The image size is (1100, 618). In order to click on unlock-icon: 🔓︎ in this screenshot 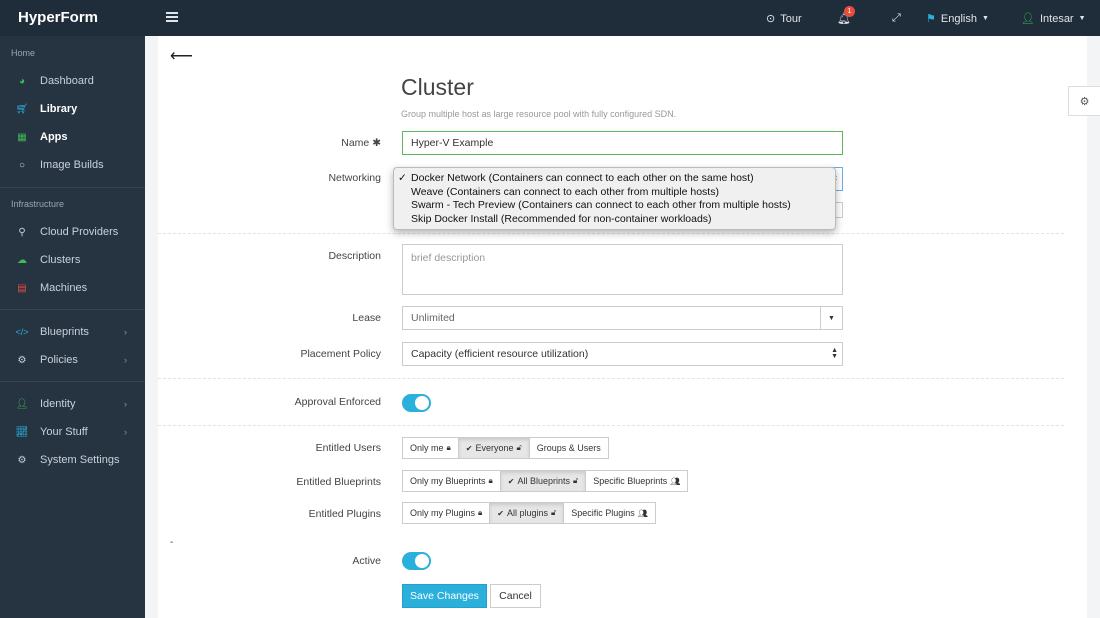, I will do `click(554, 512)`.